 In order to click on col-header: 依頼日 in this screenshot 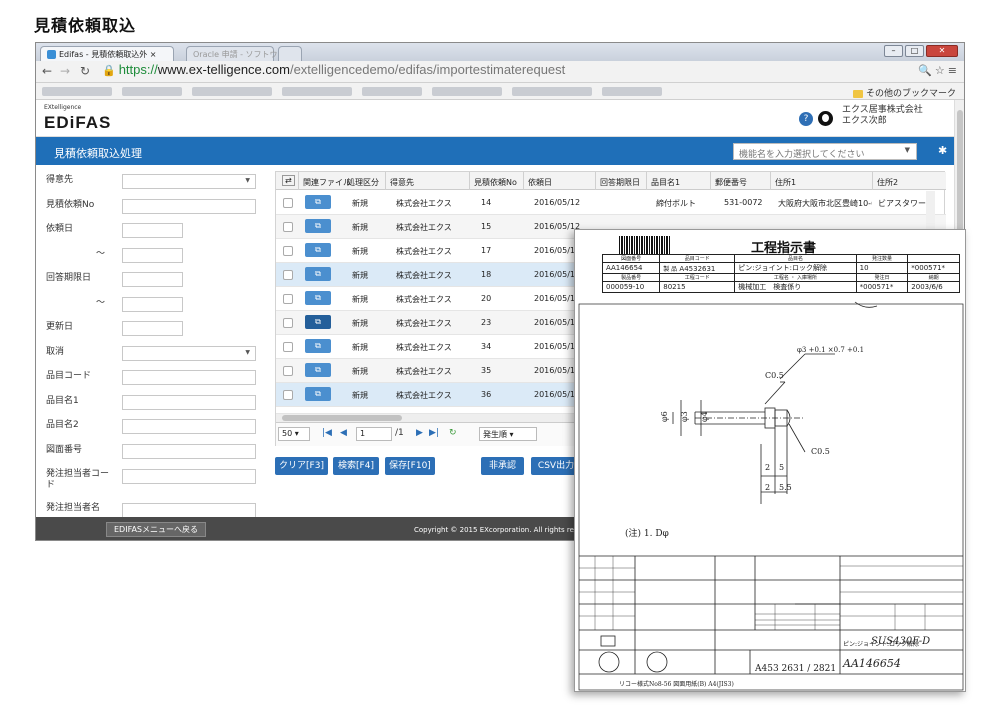, I will do `click(540, 182)`.